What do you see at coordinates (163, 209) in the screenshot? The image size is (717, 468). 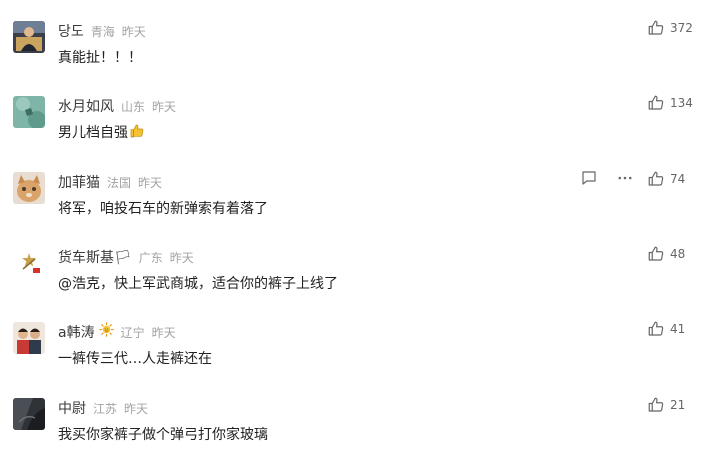 I see `comment-text: 将军，咱投石车的新弹索有着落了` at bounding box center [163, 209].